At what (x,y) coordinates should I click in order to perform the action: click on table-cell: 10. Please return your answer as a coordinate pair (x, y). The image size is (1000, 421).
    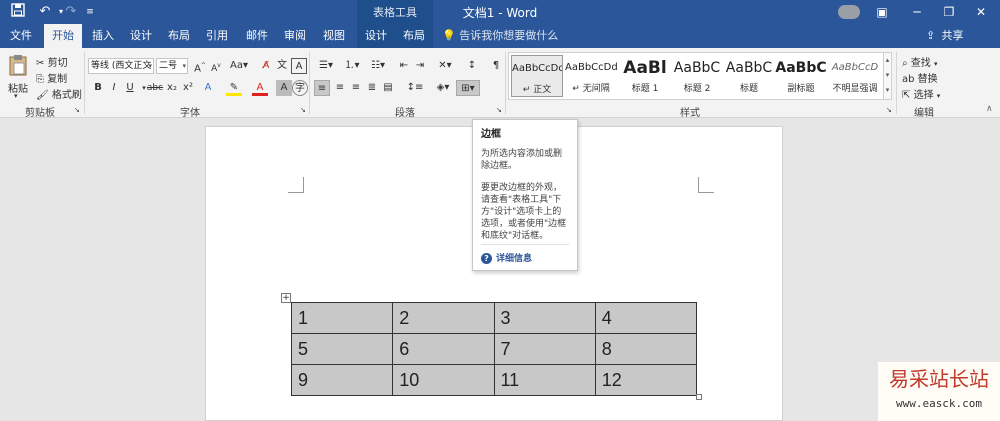
    Looking at the image, I should click on (443, 380).